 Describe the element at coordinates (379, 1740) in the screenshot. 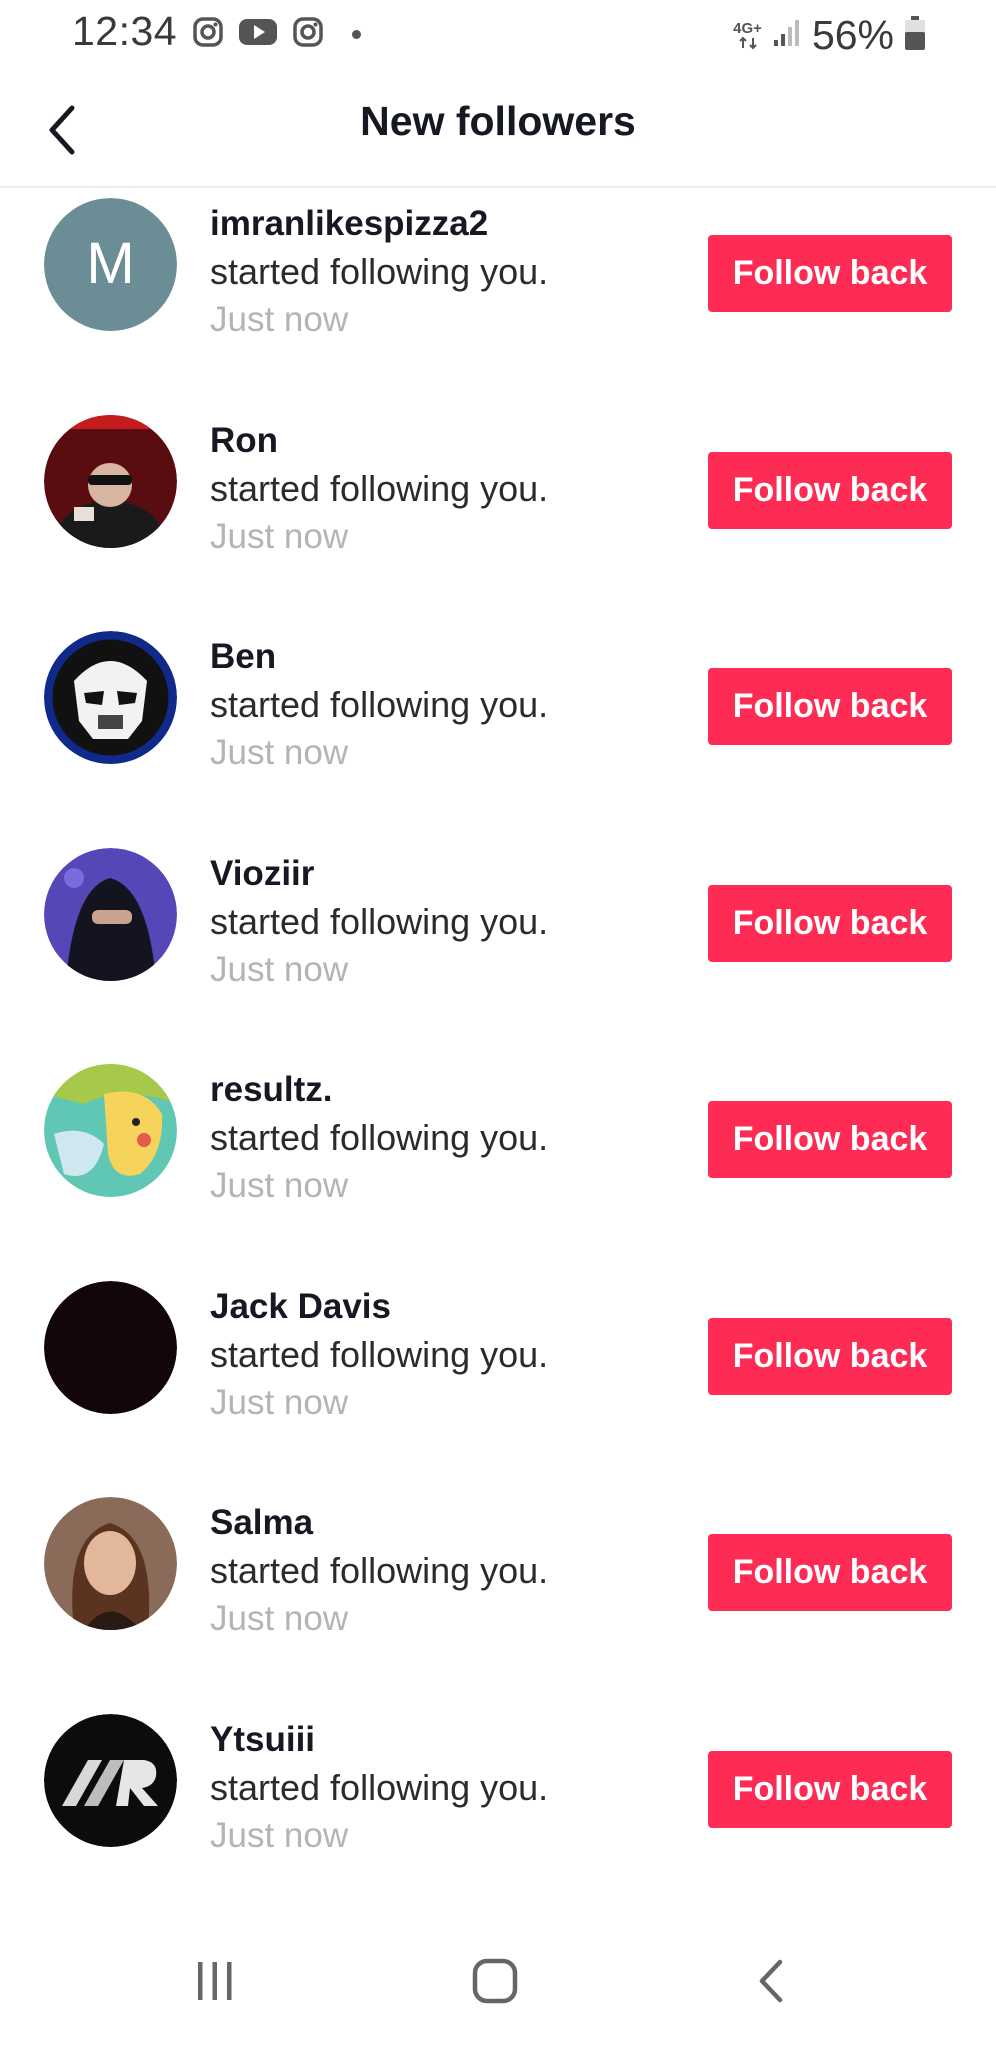

I see `username: Ytsuiii` at that location.